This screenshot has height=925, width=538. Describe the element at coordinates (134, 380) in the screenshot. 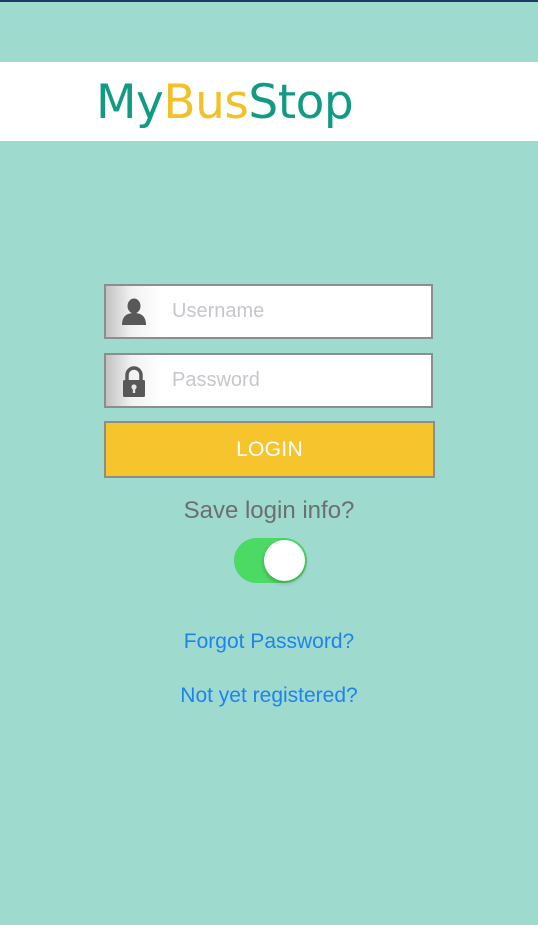

I see `lock-icon` at that location.